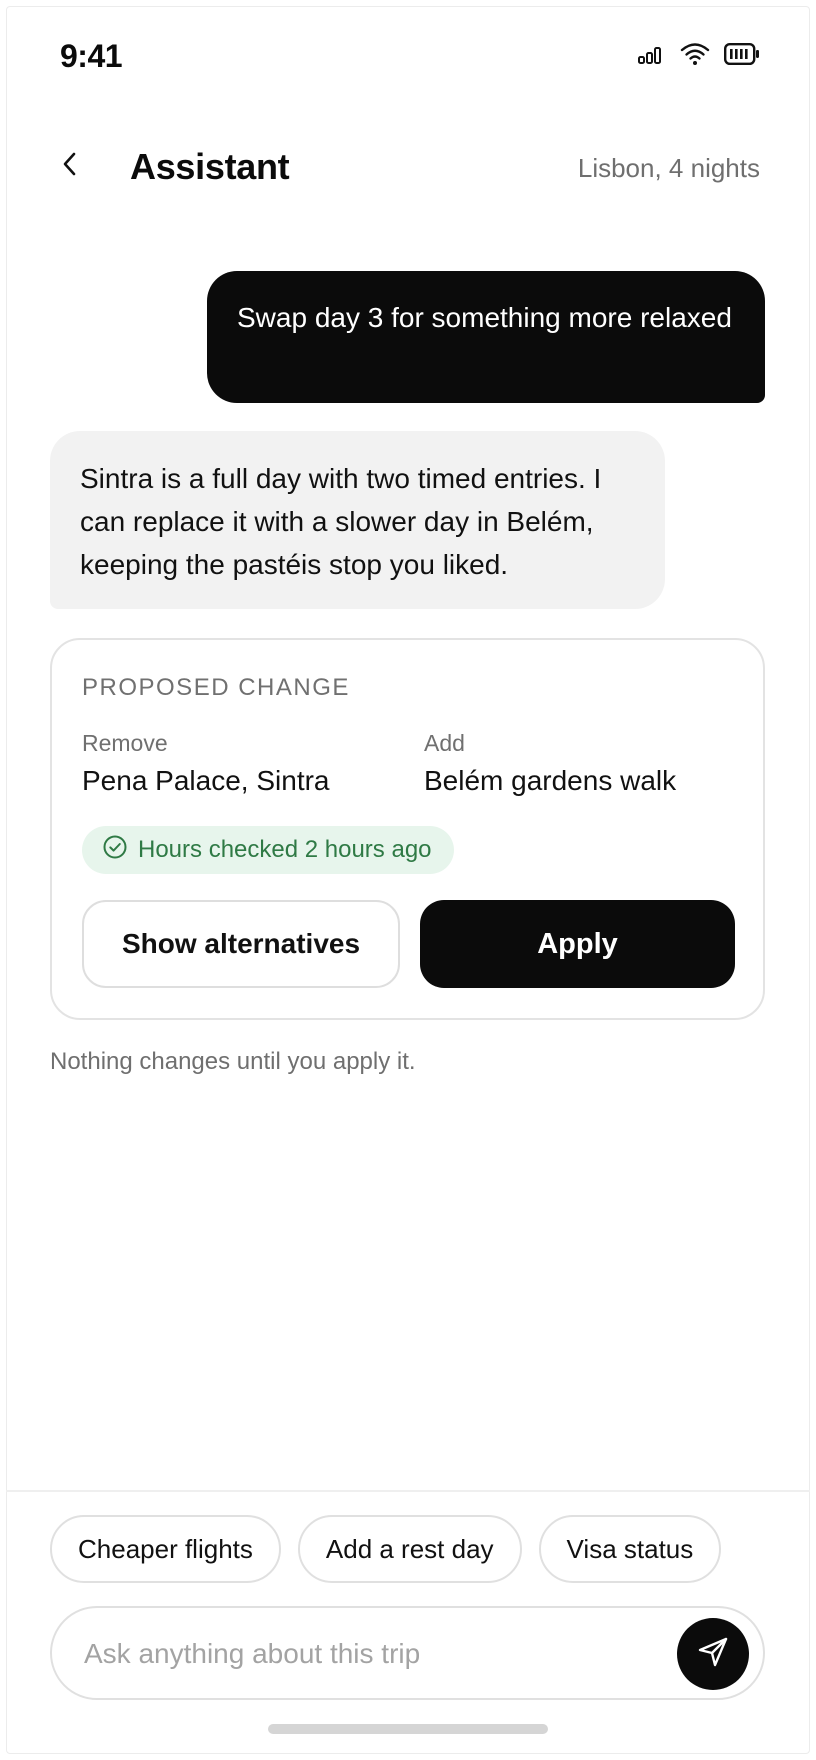  What do you see at coordinates (364, 1654) in the screenshot?
I see `message-input` at bounding box center [364, 1654].